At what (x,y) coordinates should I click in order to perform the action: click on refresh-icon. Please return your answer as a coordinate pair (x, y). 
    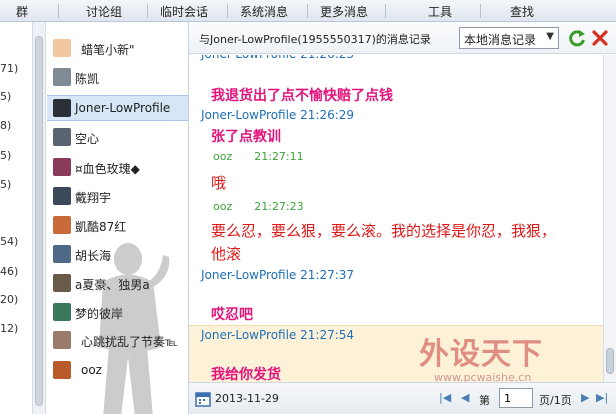
    Looking at the image, I should click on (577, 38).